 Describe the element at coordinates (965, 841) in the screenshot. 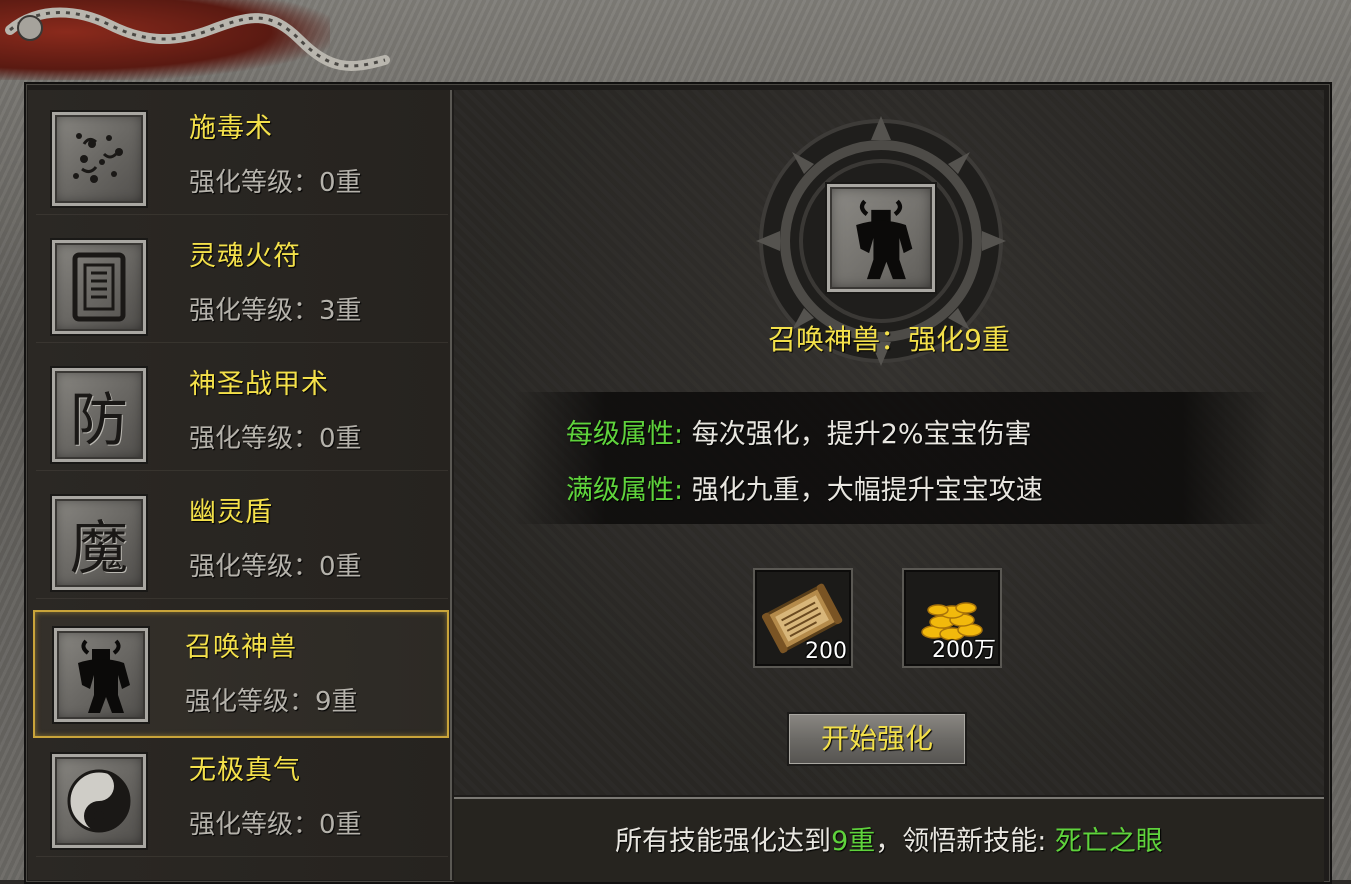

I see `footer-middle: ，领悟新技能:` at that location.